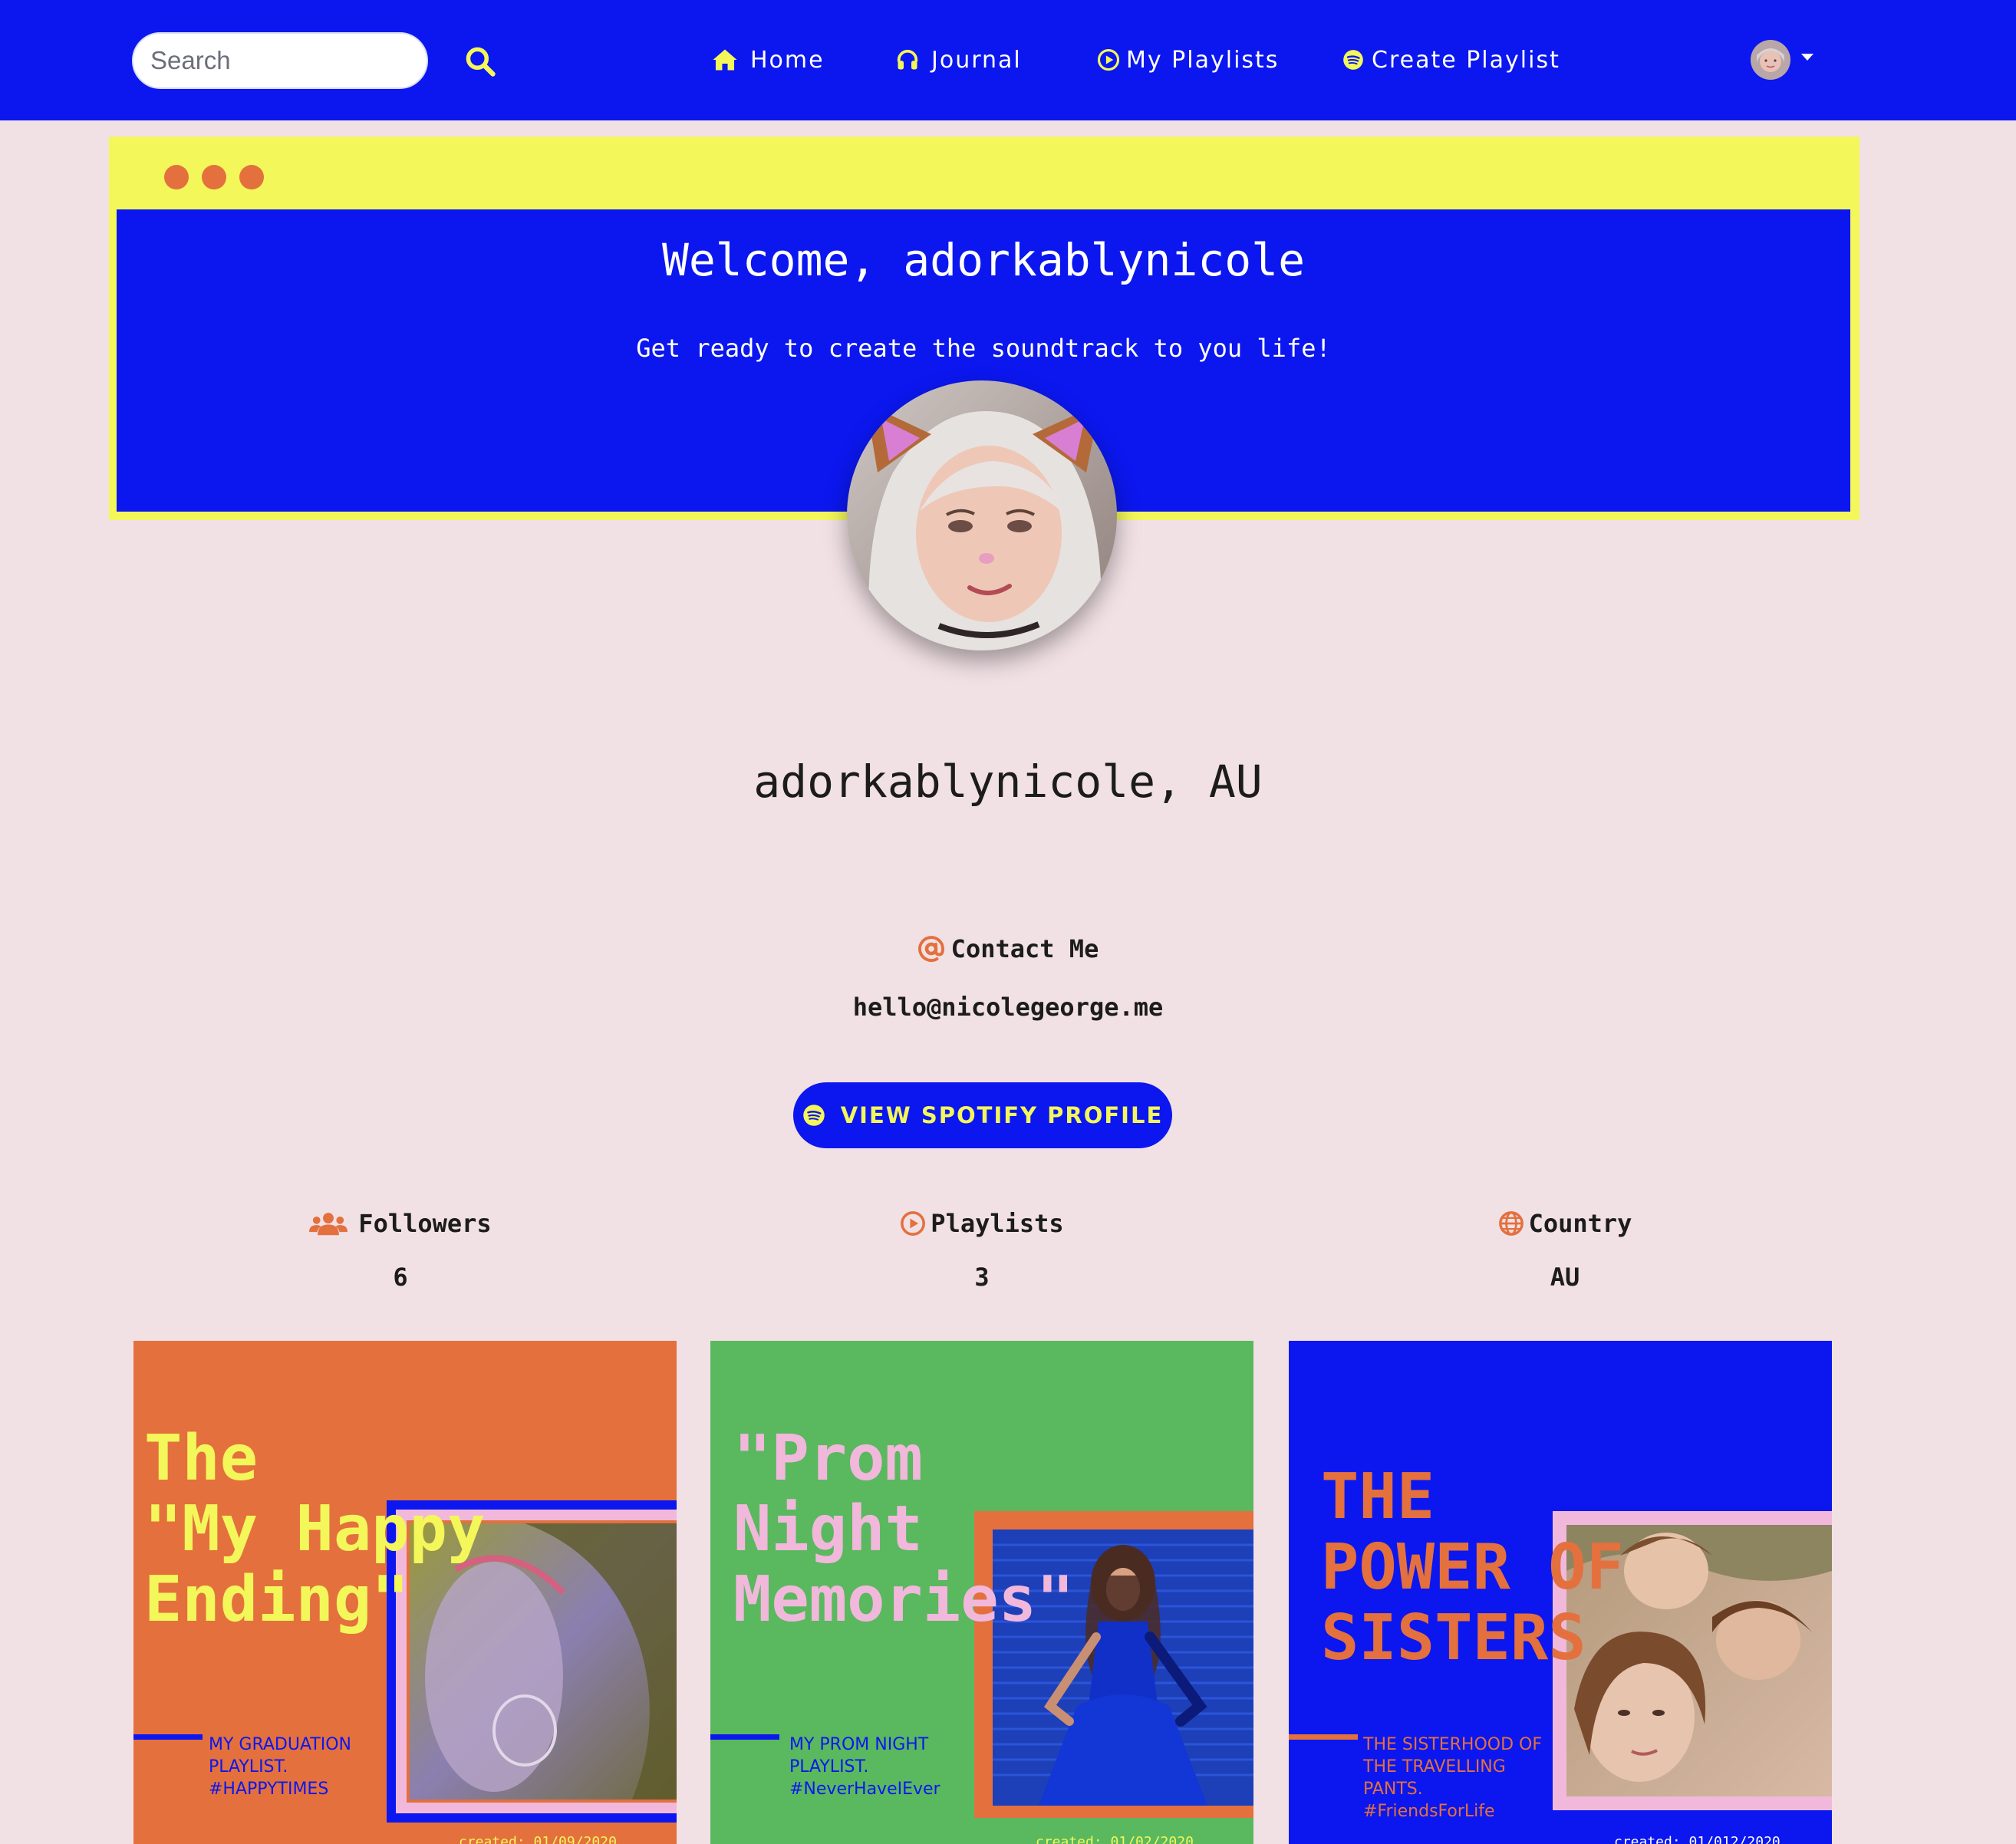  I want to click on stat-country: Country AU, so click(1565, 1248).